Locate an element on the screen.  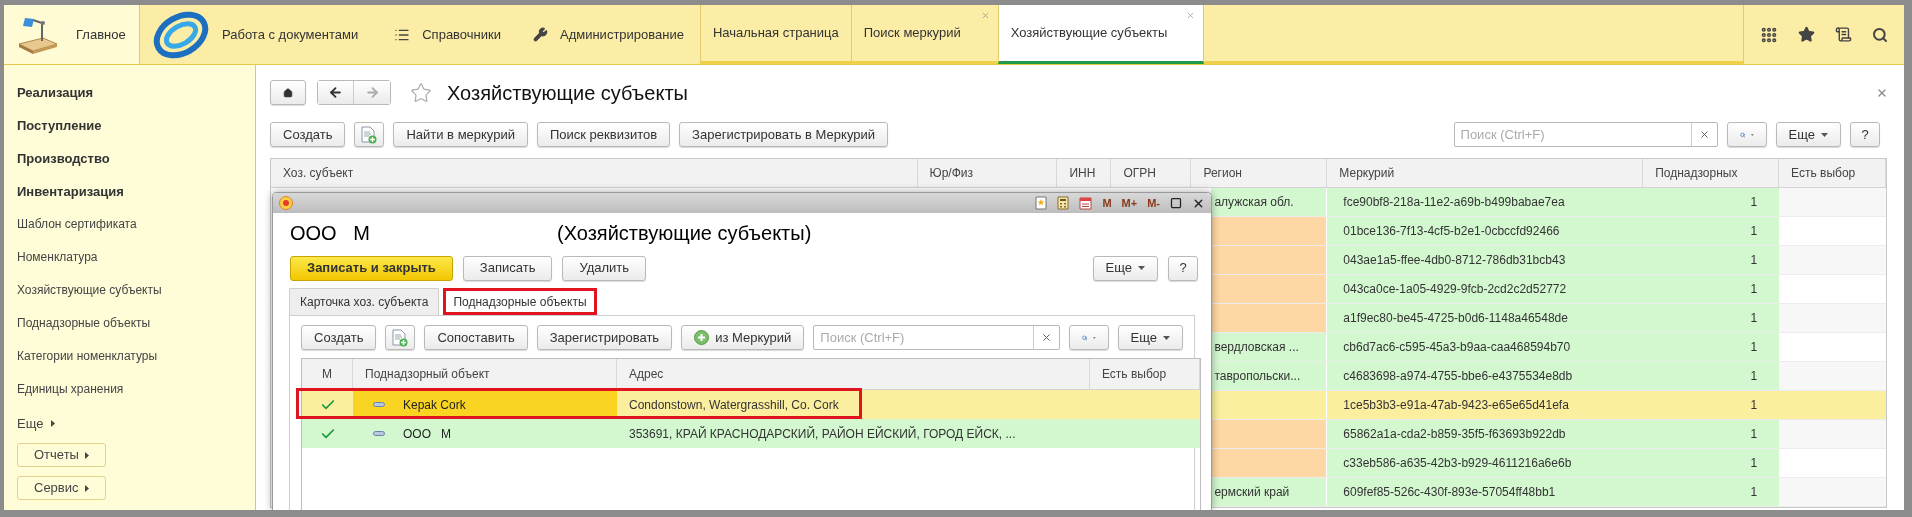
plus-circle-icon is located at coordinates (702, 337).